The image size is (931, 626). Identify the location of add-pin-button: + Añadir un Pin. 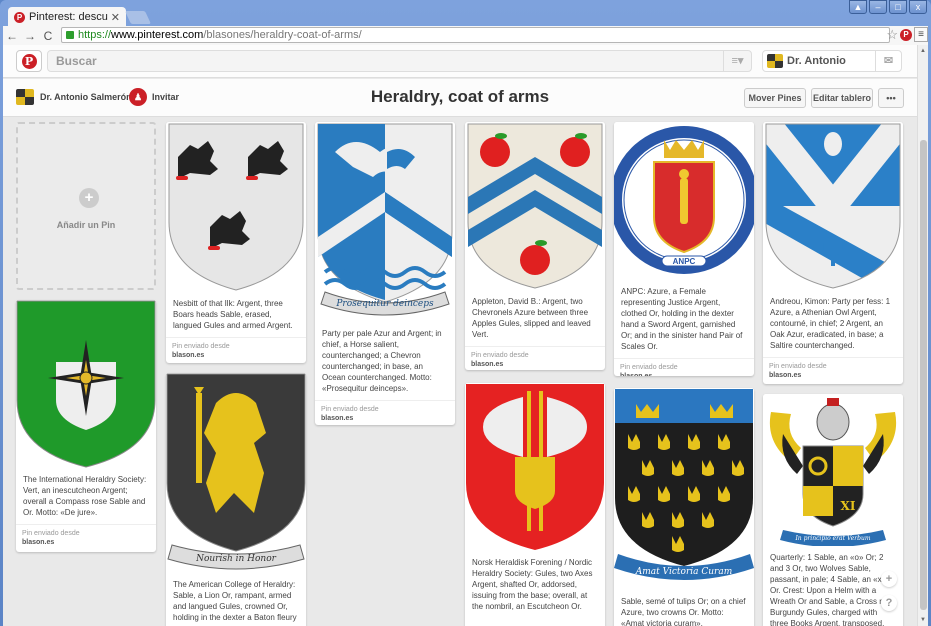
(86, 206).